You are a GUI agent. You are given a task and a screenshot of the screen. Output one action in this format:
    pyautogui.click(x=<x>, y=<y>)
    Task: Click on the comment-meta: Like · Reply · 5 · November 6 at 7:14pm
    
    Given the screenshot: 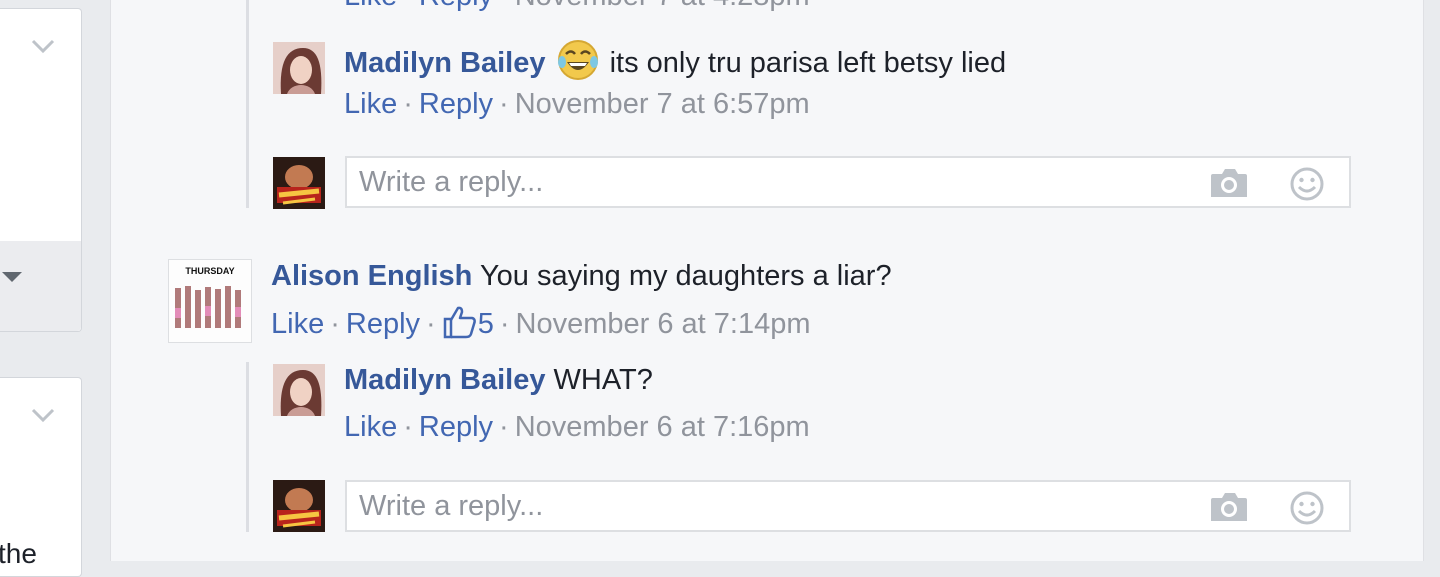 What is the action you would take?
    pyautogui.click(x=541, y=323)
    